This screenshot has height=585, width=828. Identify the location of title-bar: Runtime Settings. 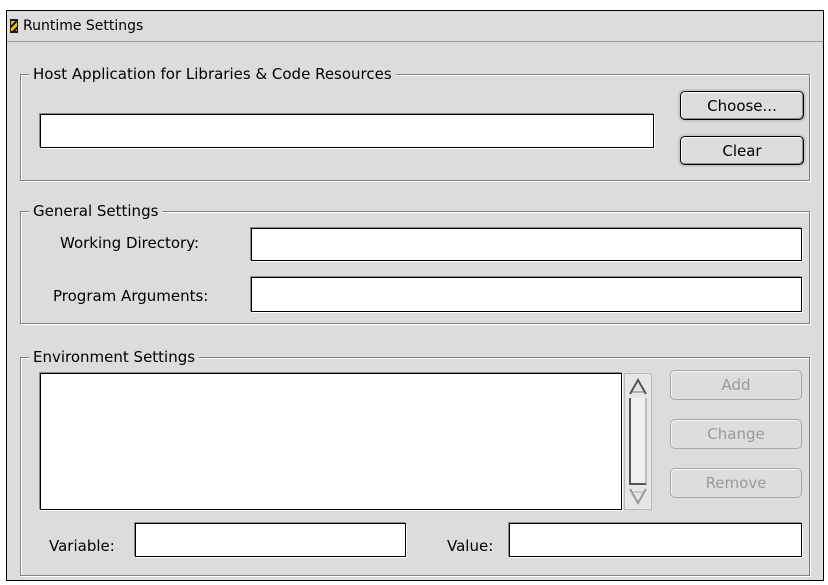
(415, 26).